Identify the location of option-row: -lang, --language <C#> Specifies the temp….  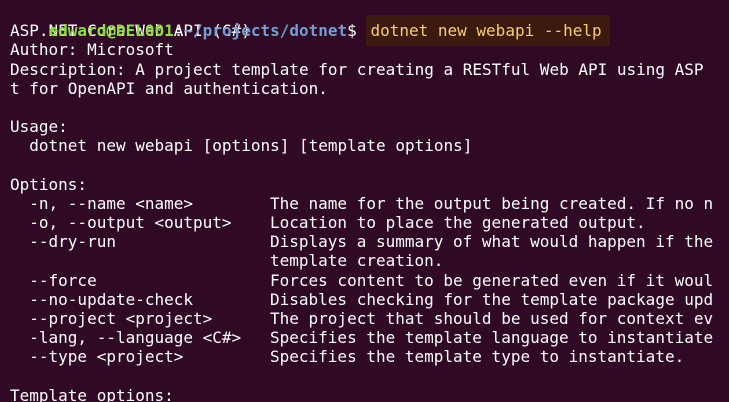
(369, 337).